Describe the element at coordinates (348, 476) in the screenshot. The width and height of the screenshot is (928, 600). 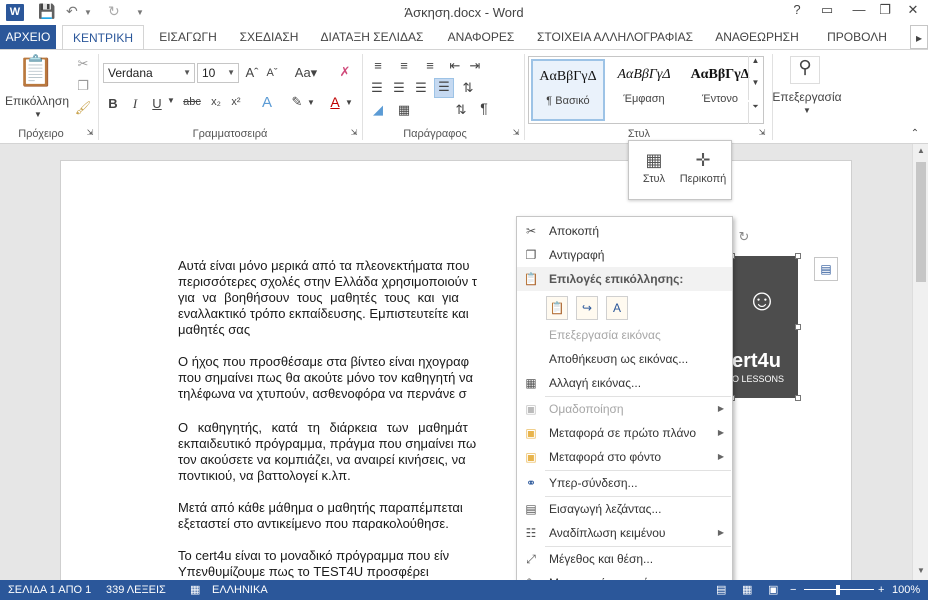
I see `doc-line: ποντικιού, να βαττολογεί κ.λπ.` at that location.